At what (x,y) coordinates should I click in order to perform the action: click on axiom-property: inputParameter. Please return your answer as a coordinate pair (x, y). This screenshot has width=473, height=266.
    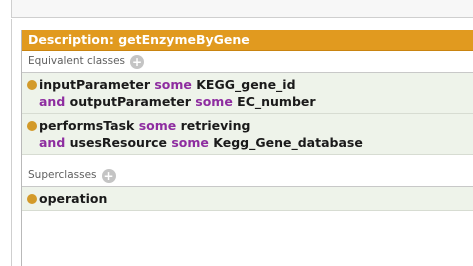
    Looking at the image, I should click on (94, 84).